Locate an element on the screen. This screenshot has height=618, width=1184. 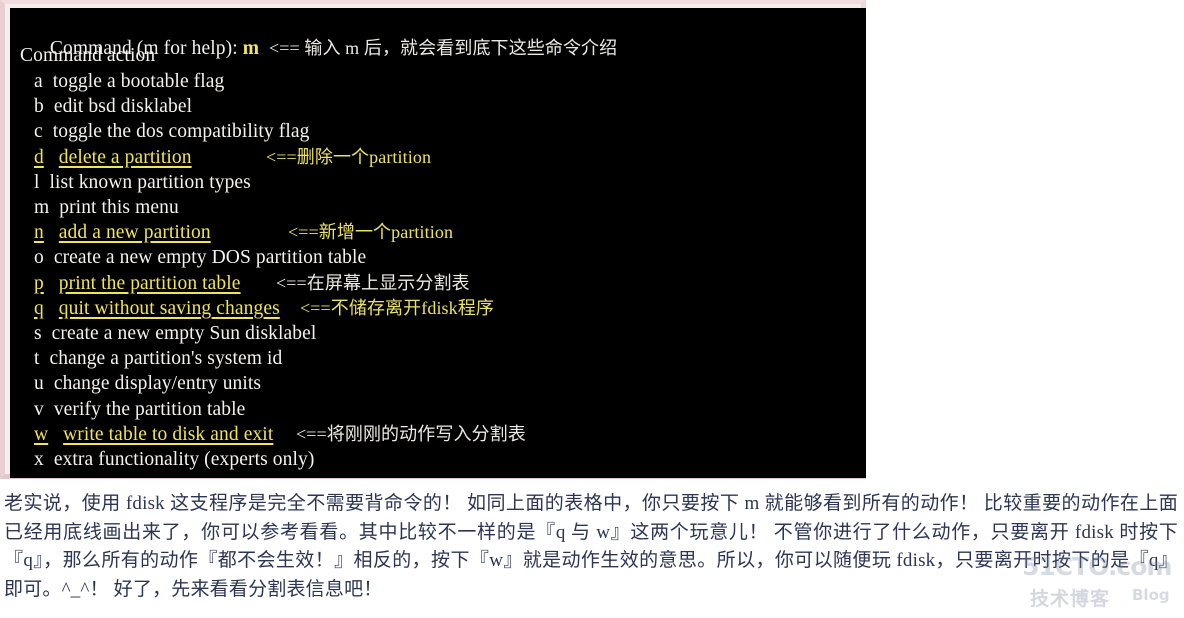
command-option-t: t change a partition's system id is located at coordinates (158, 359).